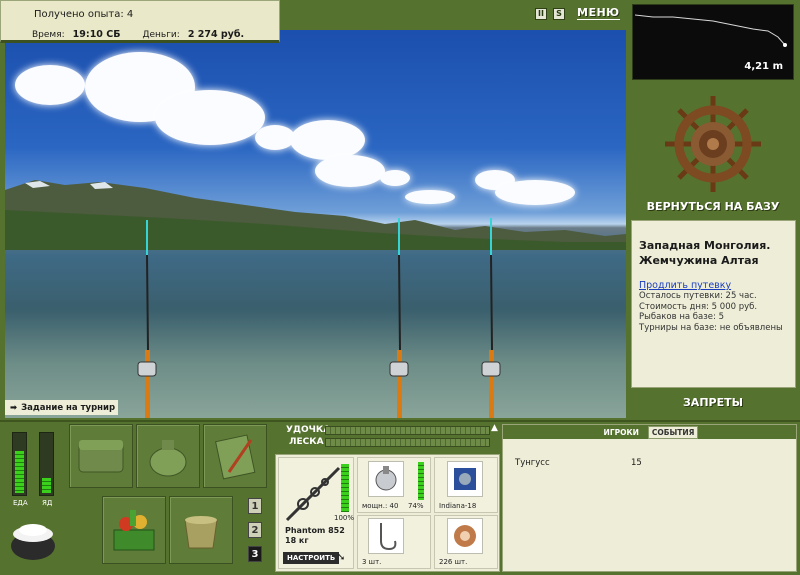 The image size is (800, 575). Describe the element at coordinates (14, 407) in the screenshot. I see `arrow-right-icon: ➡` at that location.